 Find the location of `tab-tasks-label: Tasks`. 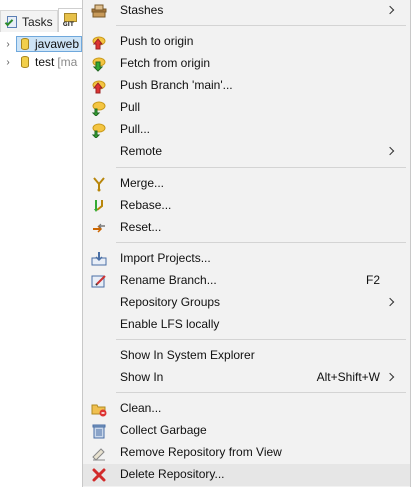

tab-tasks-label: Tasks is located at coordinates (37, 21).